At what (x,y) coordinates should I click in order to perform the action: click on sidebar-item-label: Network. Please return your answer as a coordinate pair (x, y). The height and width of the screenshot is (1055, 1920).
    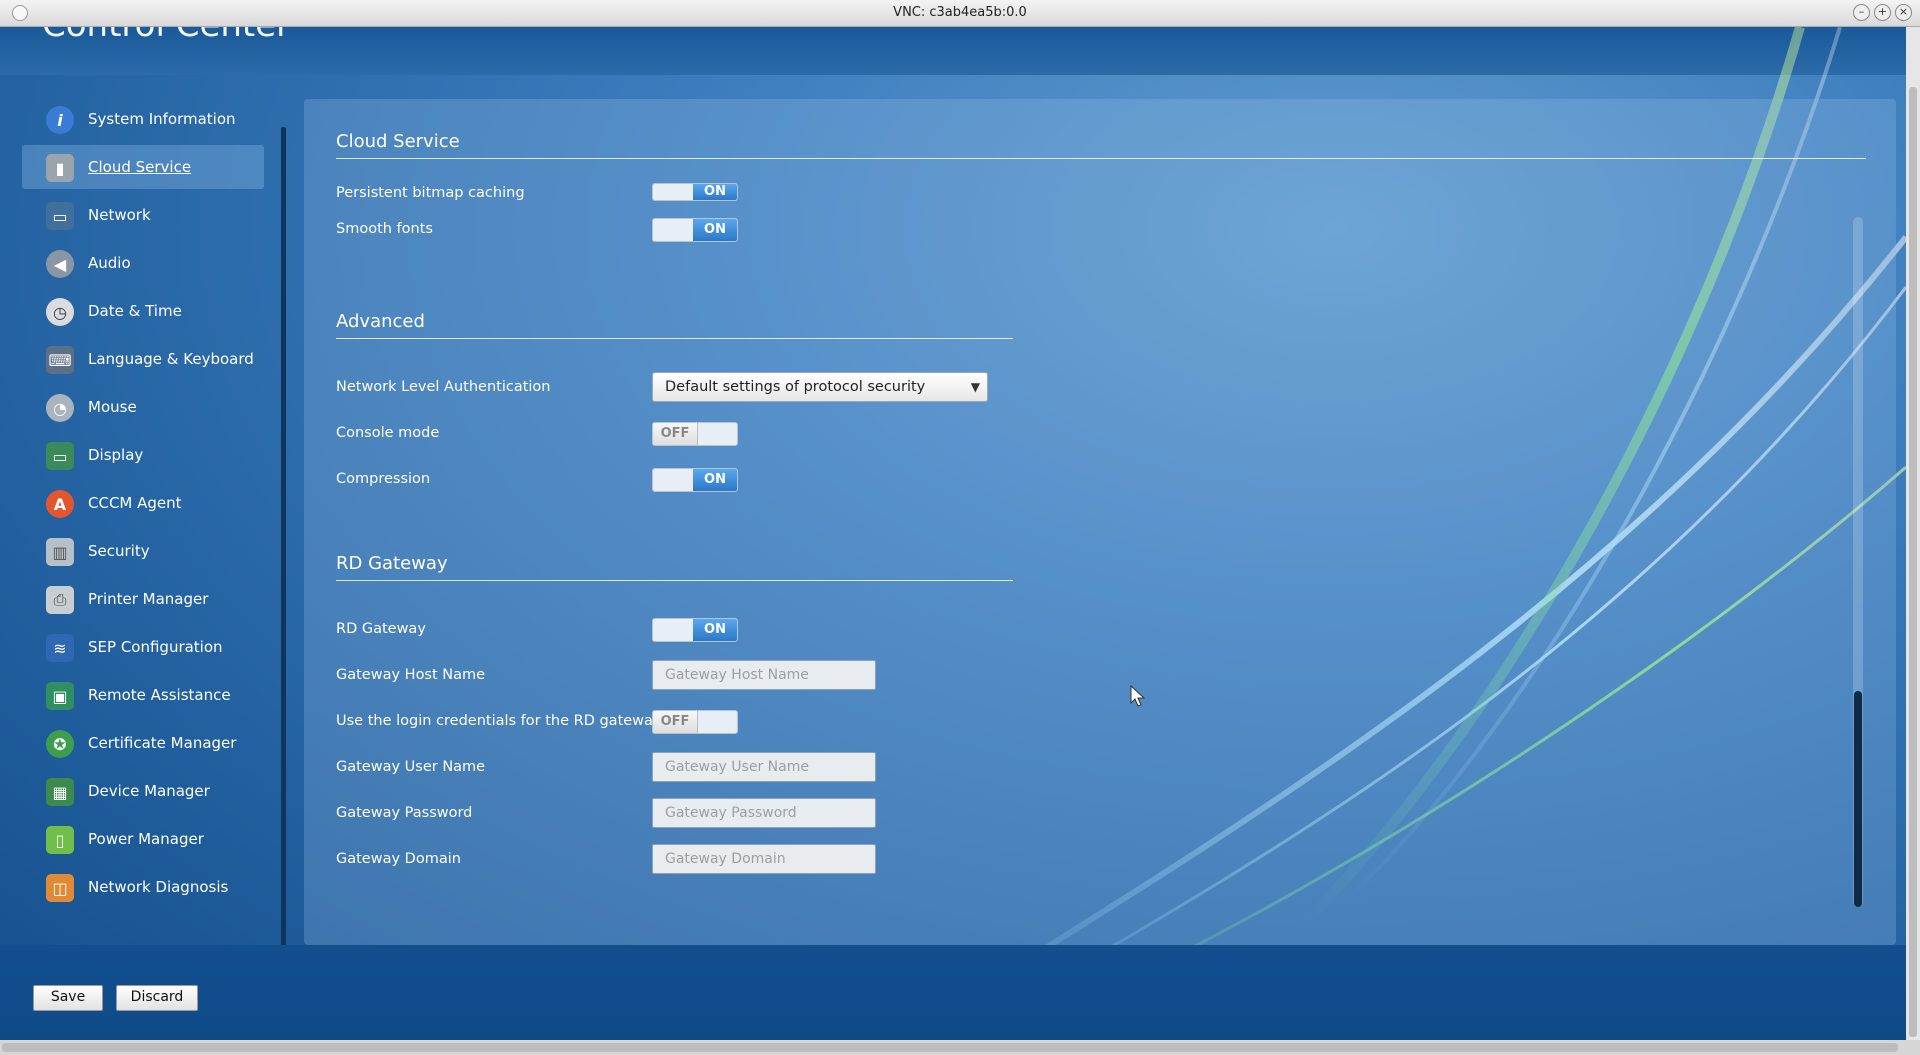
    Looking at the image, I should click on (119, 215).